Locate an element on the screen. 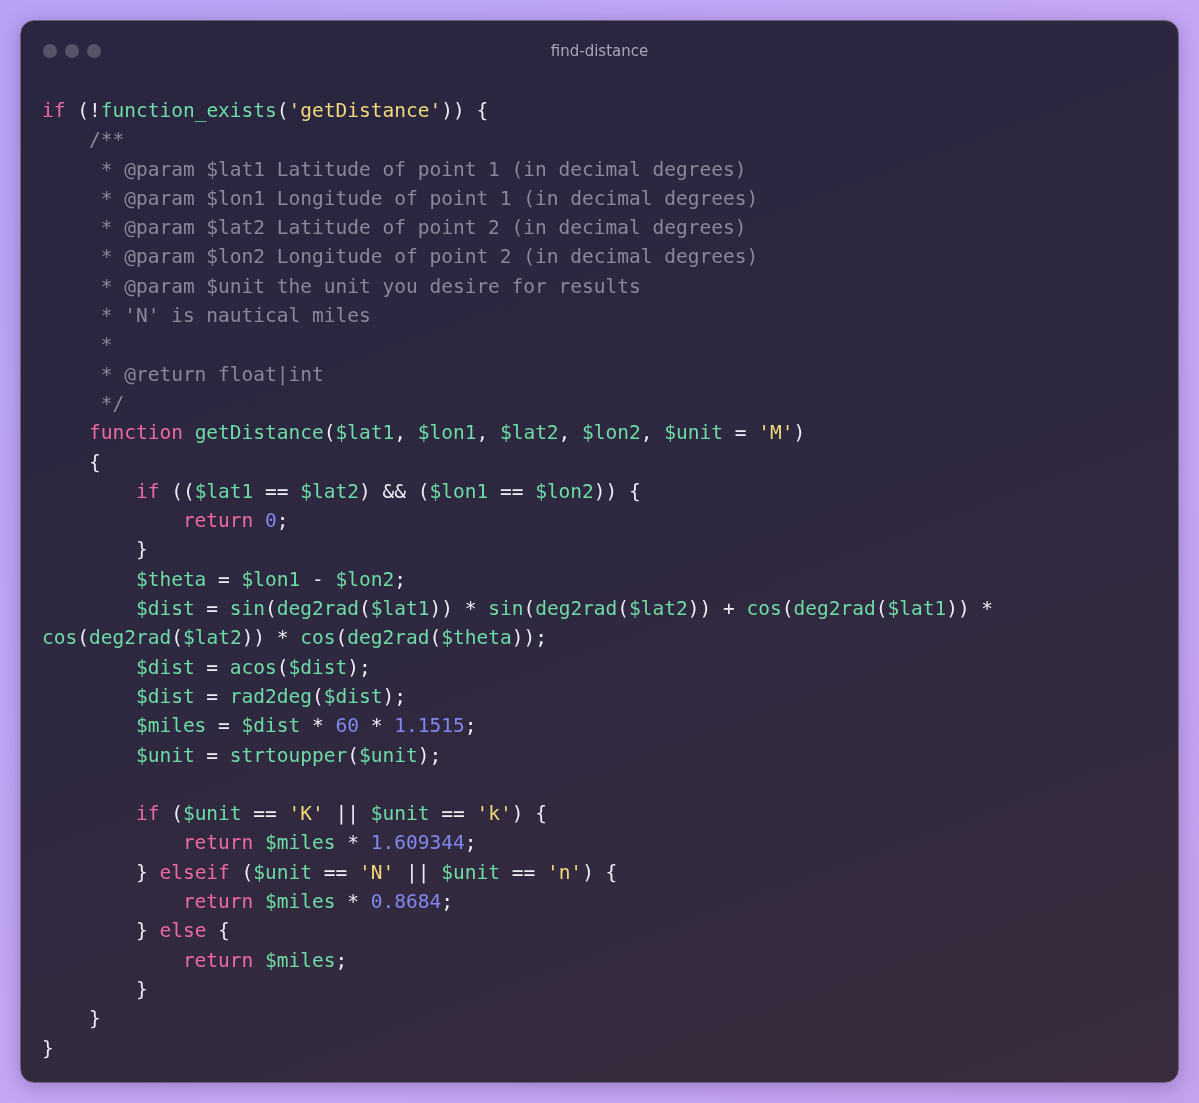 This screenshot has width=1199, height=1103. code-line: * @param $unit the unit you desire for results is located at coordinates (370, 286).